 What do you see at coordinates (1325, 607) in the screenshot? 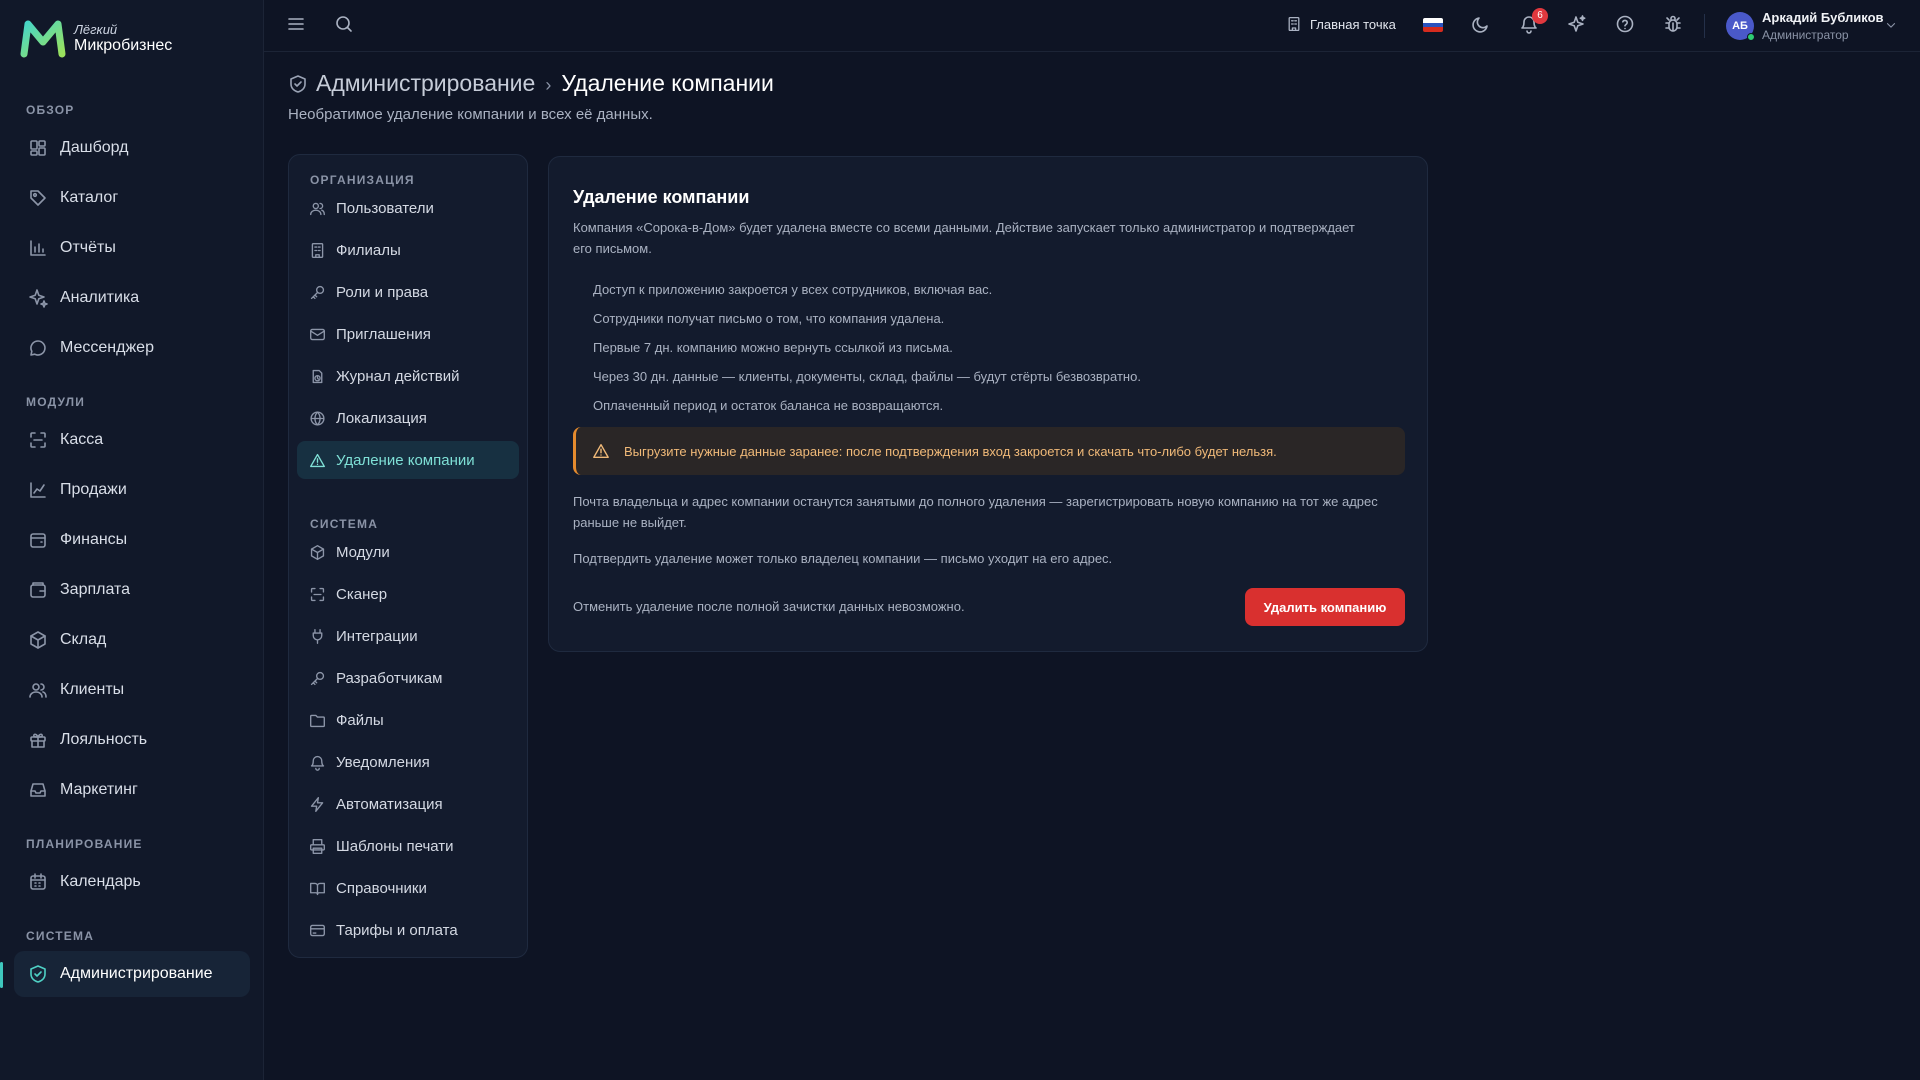
I see `delete-company-button: Удалить компанию` at bounding box center [1325, 607].